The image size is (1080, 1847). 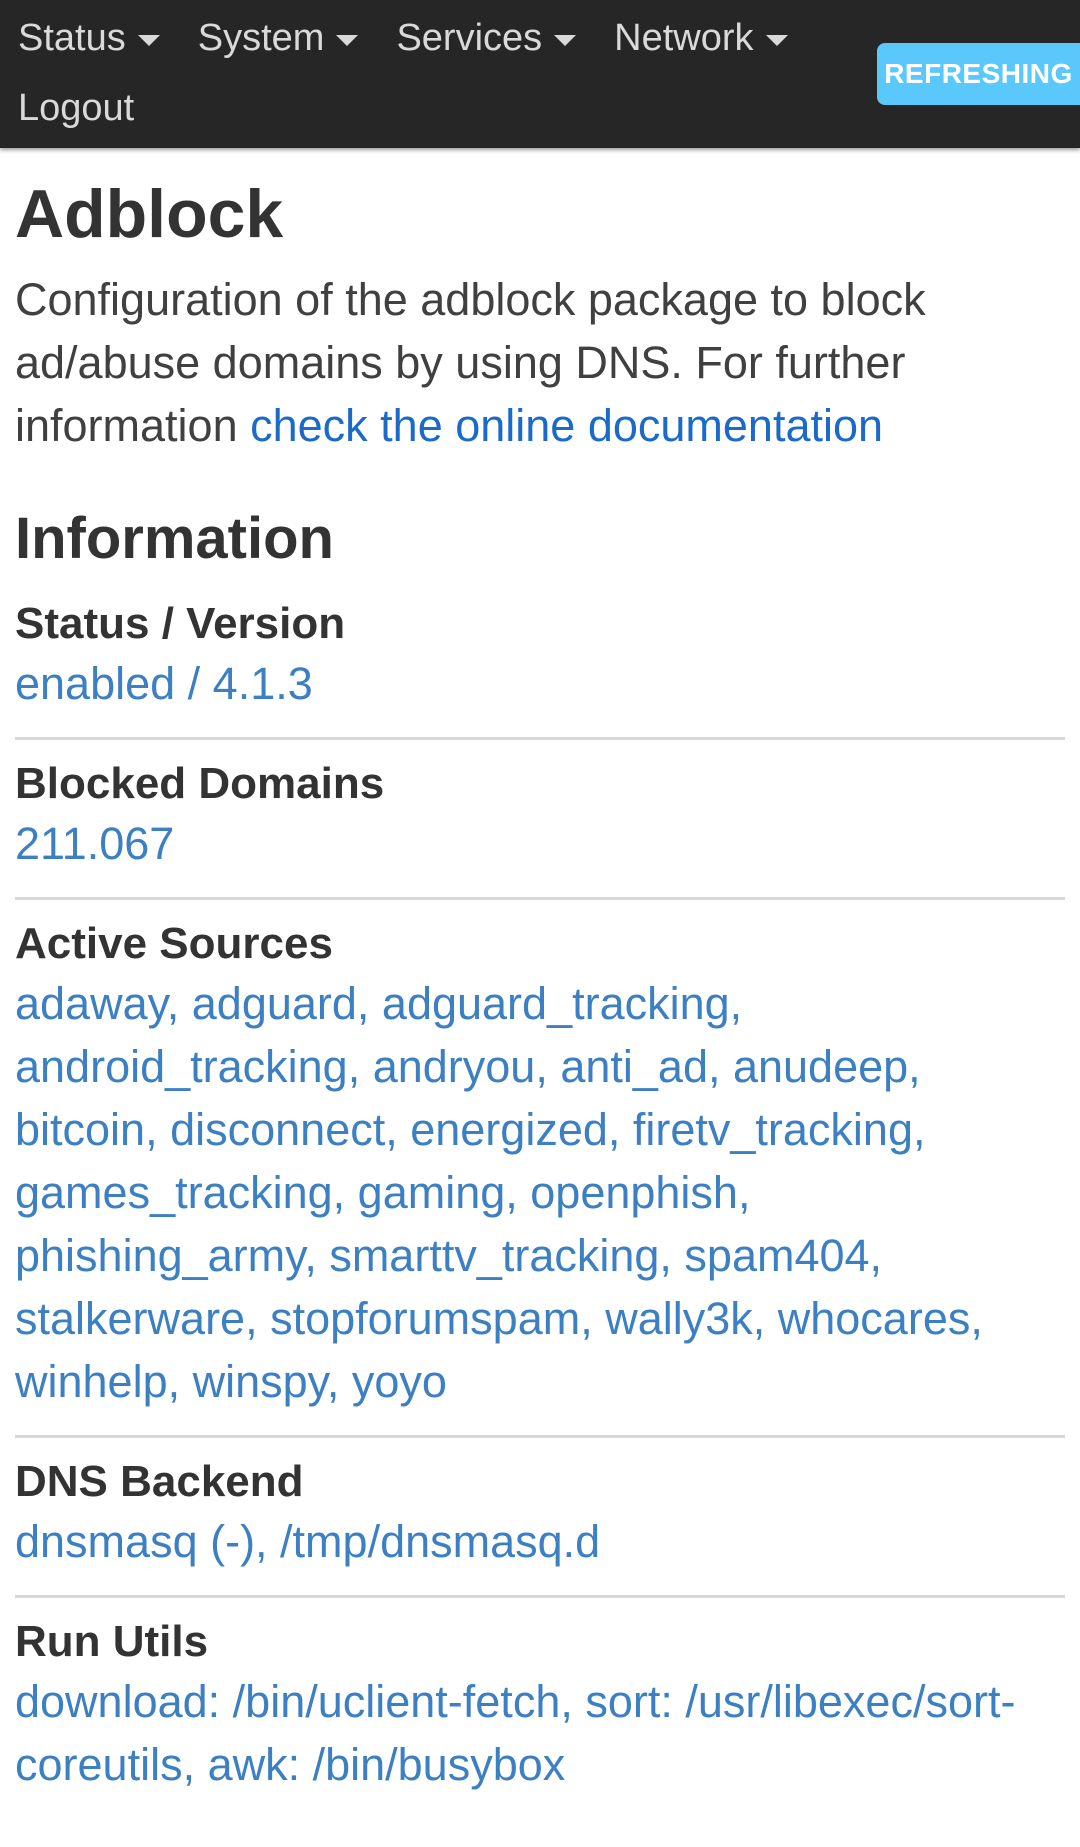 What do you see at coordinates (159, 1481) in the screenshot?
I see `info-label: DNS Backend` at bounding box center [159, 1481].